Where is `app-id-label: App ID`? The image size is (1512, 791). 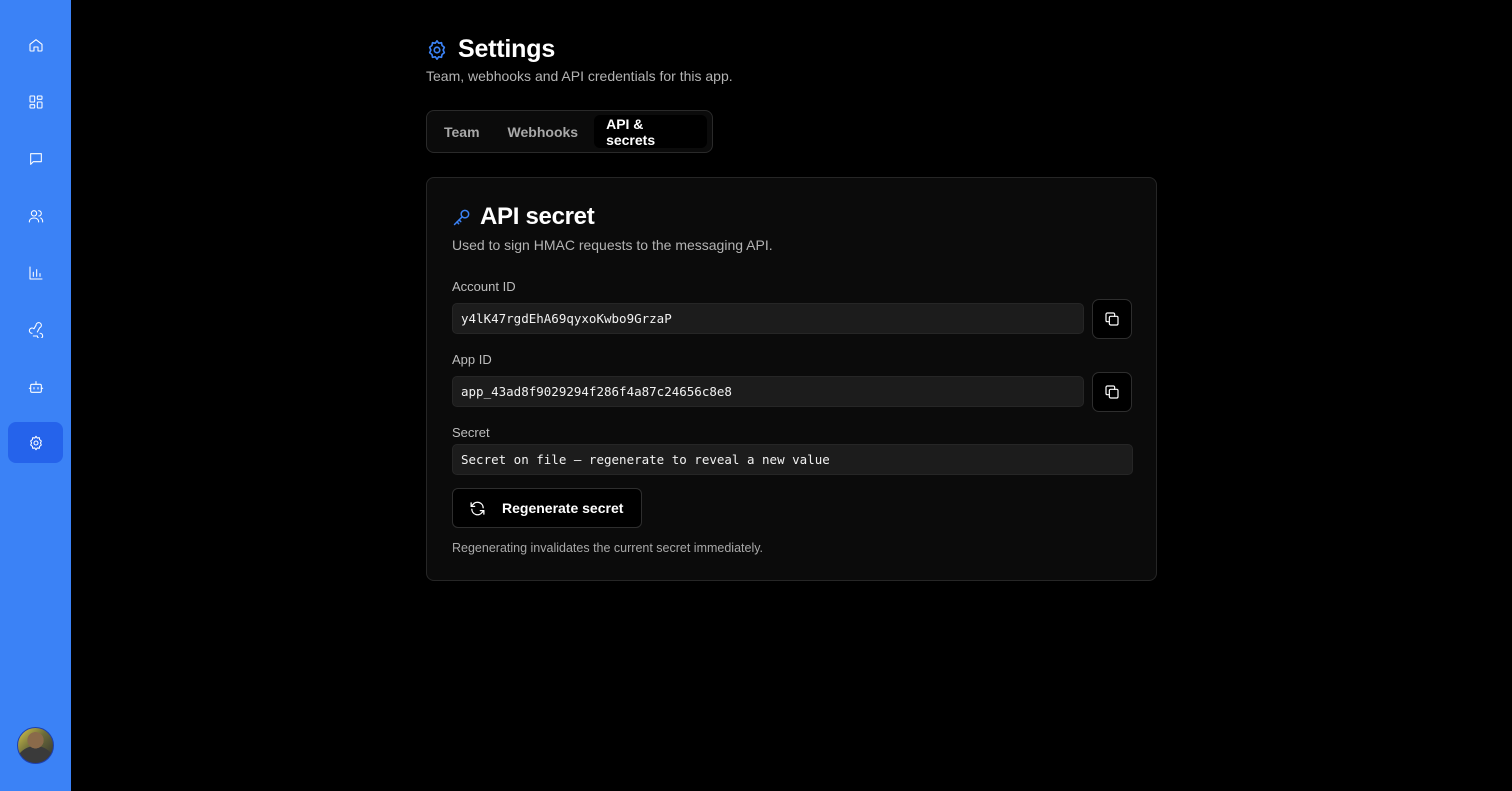 app-id-label: App ID is located at coordinates (472, 359).